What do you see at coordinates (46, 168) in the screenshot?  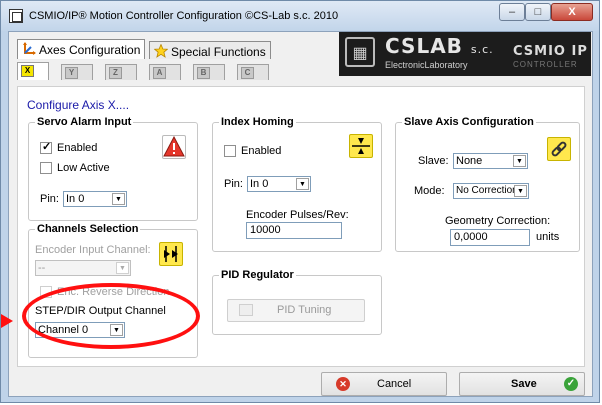 I see `low-active-checkbox` at bounding box center [46, 168].